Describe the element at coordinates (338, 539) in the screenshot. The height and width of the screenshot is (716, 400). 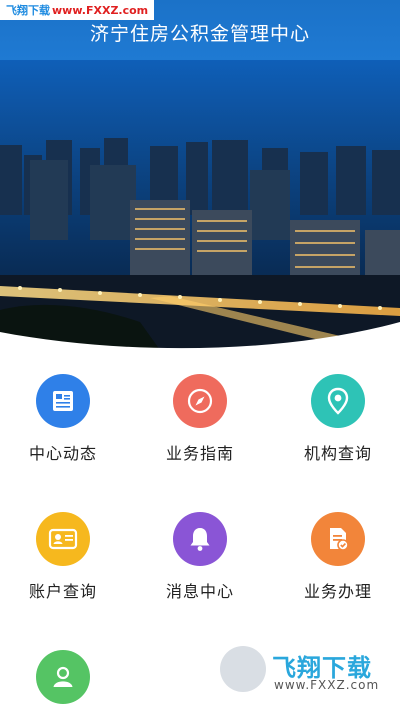
I see `document-edit-icon` at that location.